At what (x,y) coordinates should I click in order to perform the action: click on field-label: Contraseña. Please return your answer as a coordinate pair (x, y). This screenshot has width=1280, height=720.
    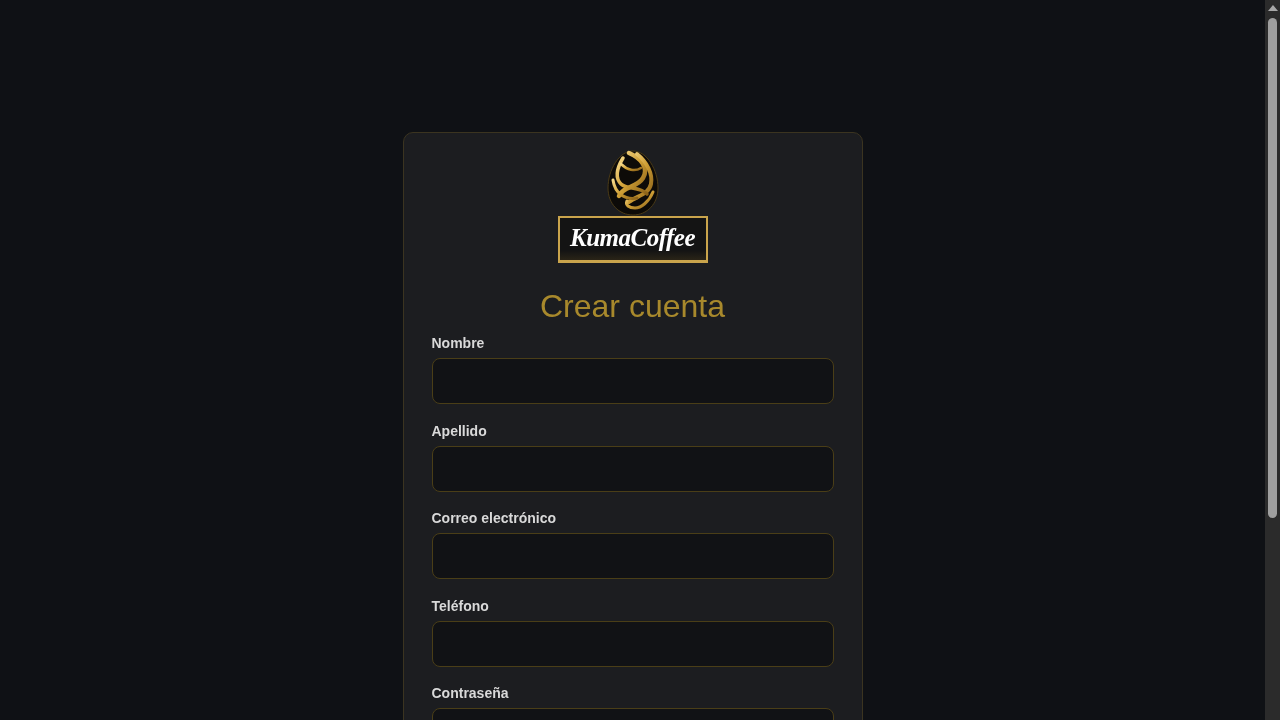
    Looking at the image, I should click on (470, 693).